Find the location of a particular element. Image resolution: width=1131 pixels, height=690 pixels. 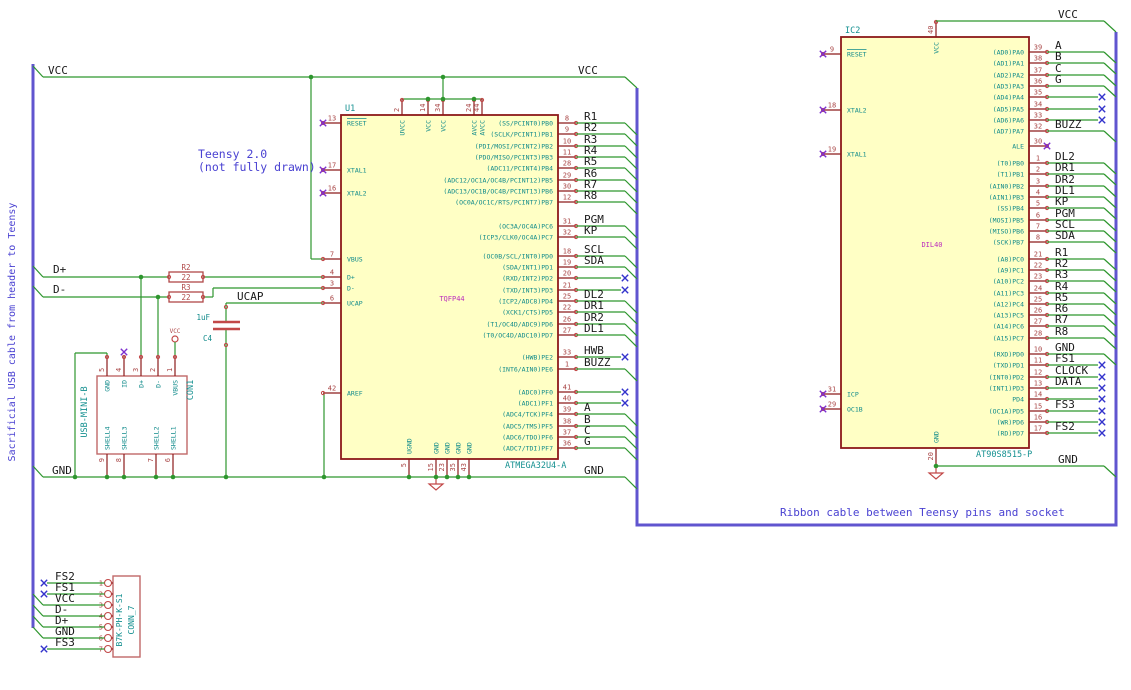

pin-number: 35 is located at coordinates (1038, 93).